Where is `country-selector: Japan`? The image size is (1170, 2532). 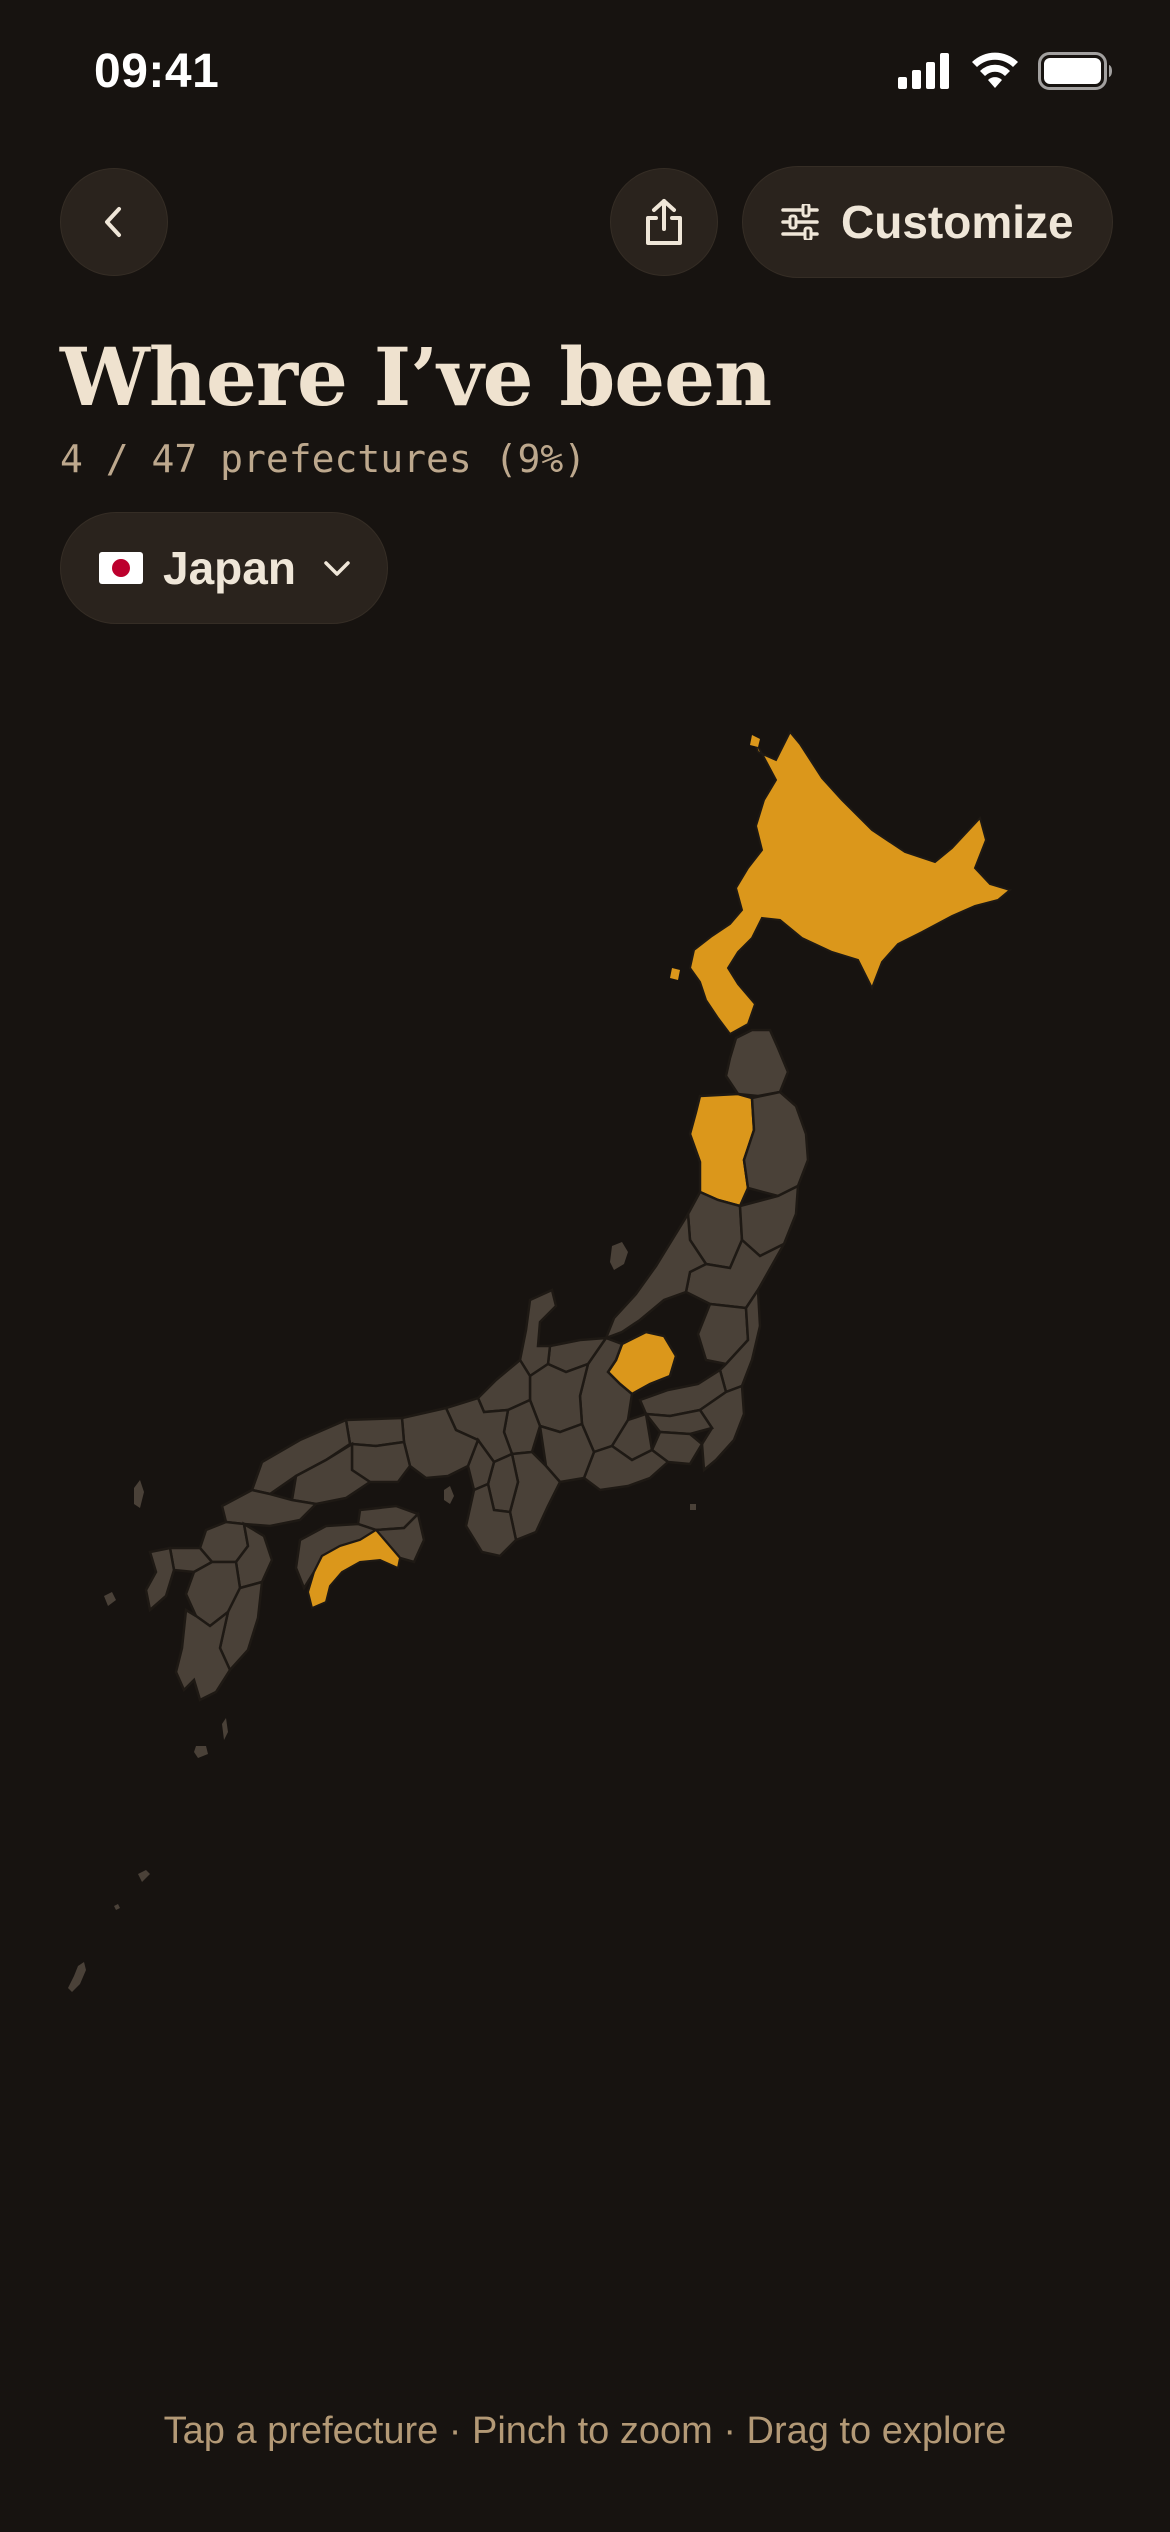 country-selector: Japan is located at coordinates (224, 568).